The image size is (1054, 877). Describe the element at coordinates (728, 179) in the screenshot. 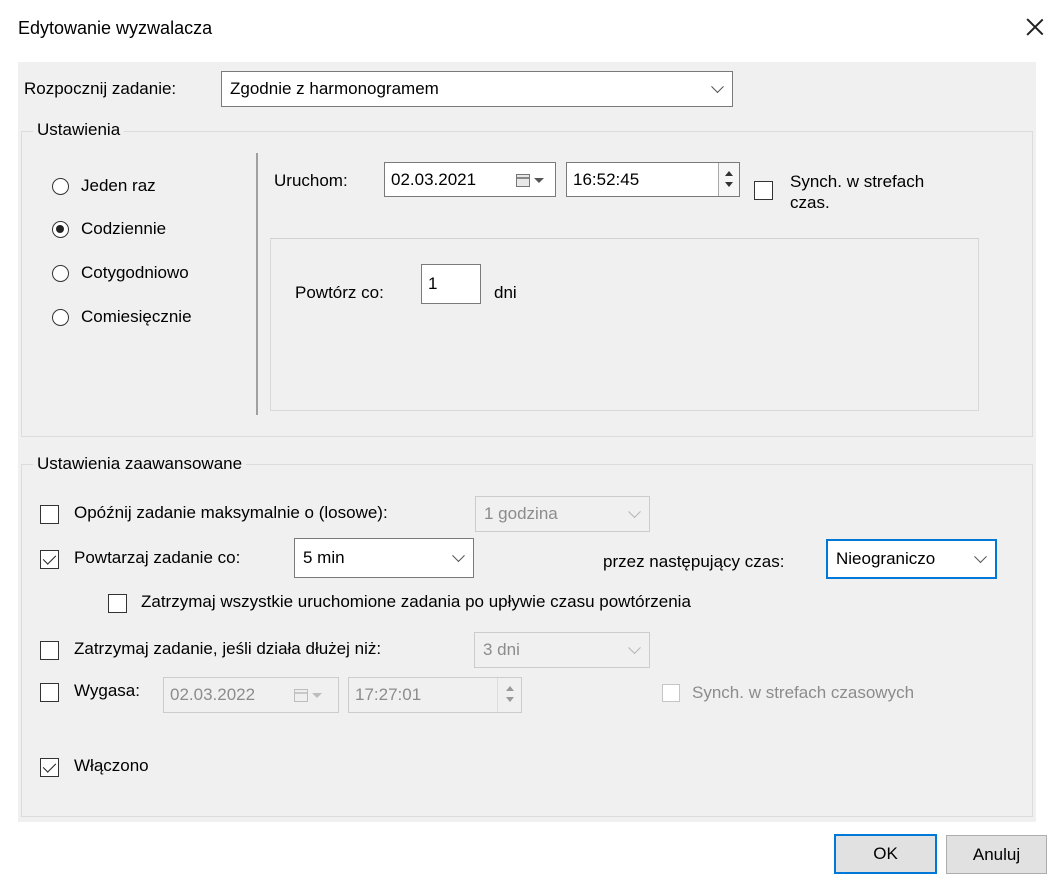

I see `start-time-spinner` at that location.